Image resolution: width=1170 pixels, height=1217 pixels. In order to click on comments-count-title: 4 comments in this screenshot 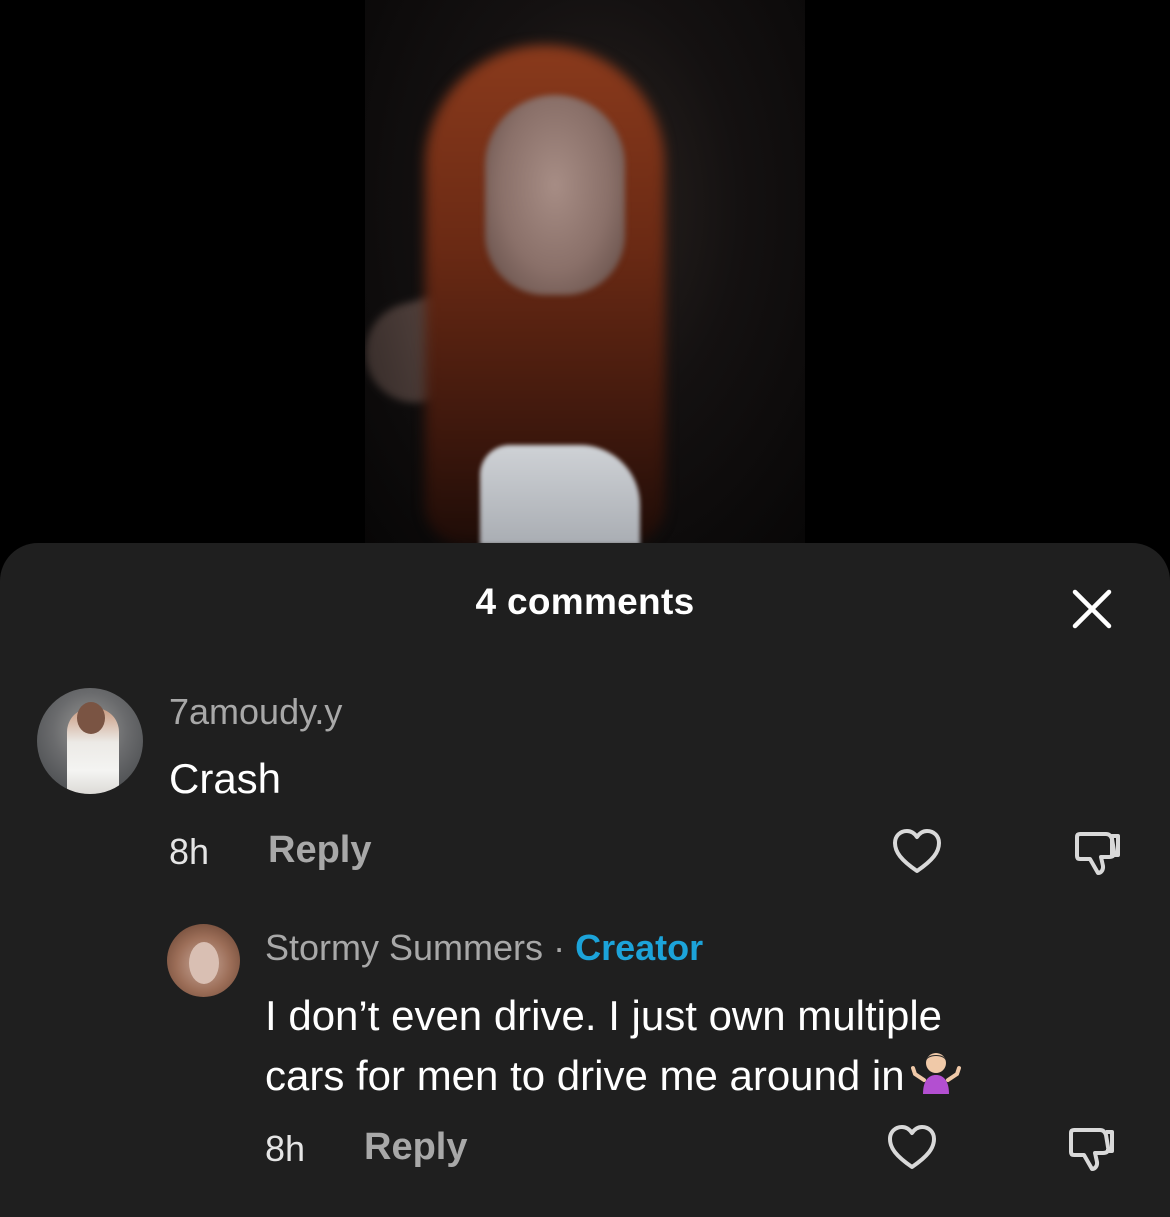, I will do `click(585, 601)`.